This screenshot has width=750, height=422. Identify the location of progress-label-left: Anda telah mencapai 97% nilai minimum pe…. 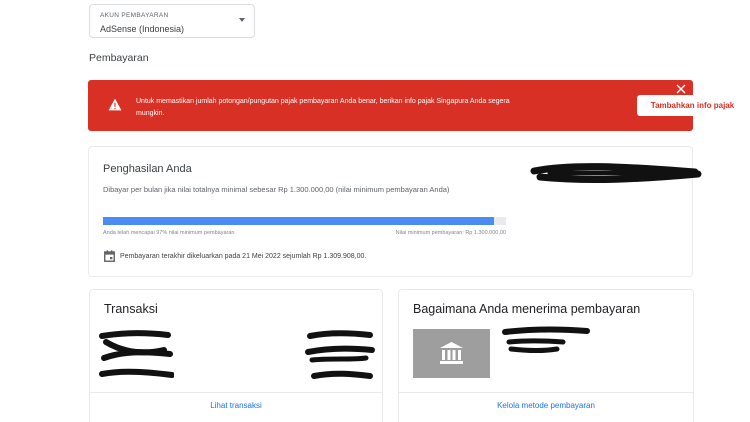
(169, 233).